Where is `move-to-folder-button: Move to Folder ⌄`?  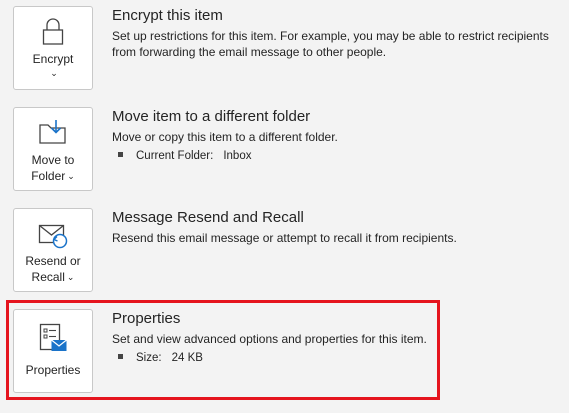
move-to-folder-button: Move to Folder ⌄ is located at coordinates (53, 149).